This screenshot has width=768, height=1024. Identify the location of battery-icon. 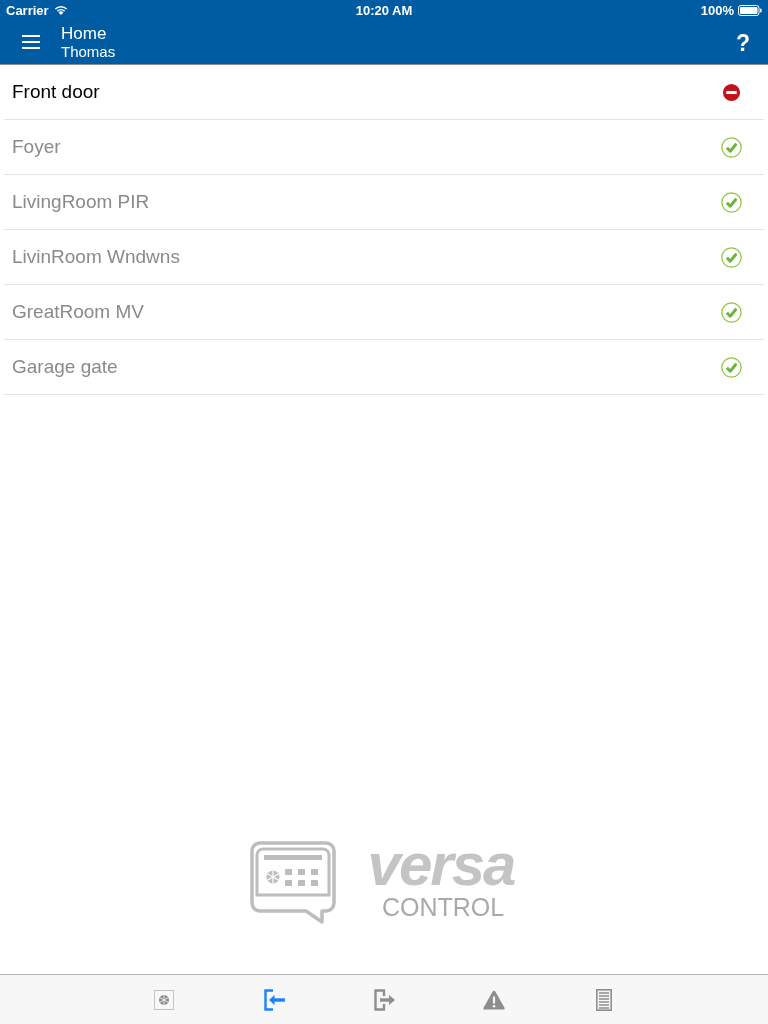
(750, 10).